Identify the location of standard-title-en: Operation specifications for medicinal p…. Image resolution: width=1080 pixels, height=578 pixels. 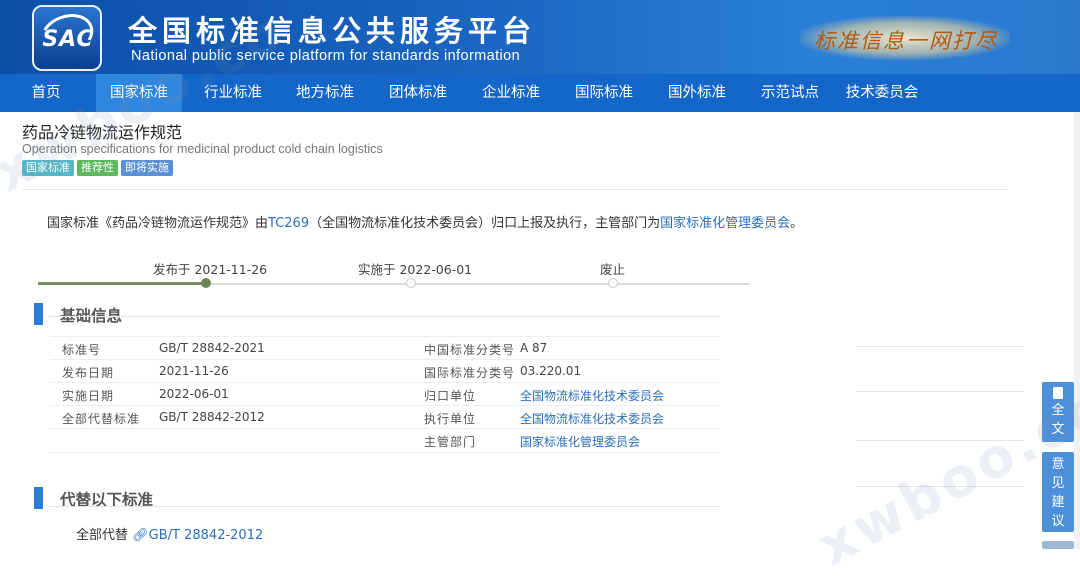
(202, 149).